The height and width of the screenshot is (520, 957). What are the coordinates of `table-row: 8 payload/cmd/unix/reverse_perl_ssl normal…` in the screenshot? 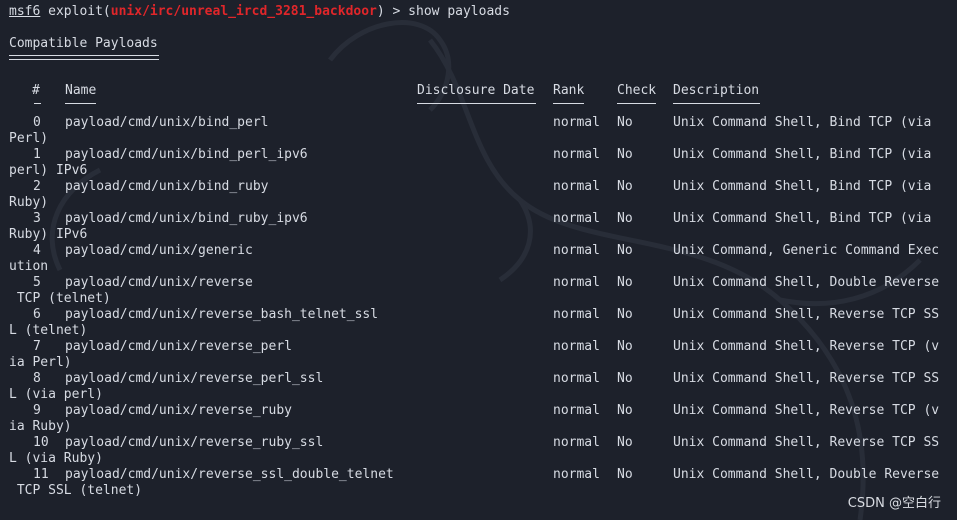 It's located at (483, 387).